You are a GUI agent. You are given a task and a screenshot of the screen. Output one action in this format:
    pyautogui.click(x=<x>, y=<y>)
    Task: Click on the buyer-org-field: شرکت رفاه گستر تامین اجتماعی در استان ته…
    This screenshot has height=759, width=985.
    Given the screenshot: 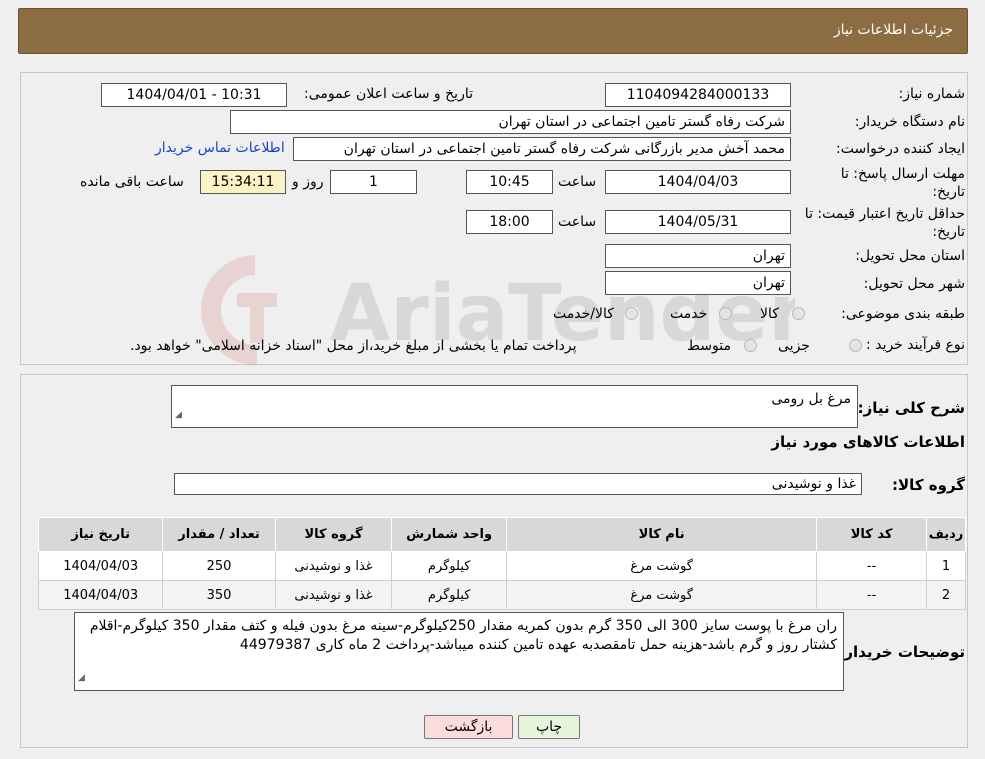 What is the action you would take?
    pyautogui.click(x=510, y=122)
    